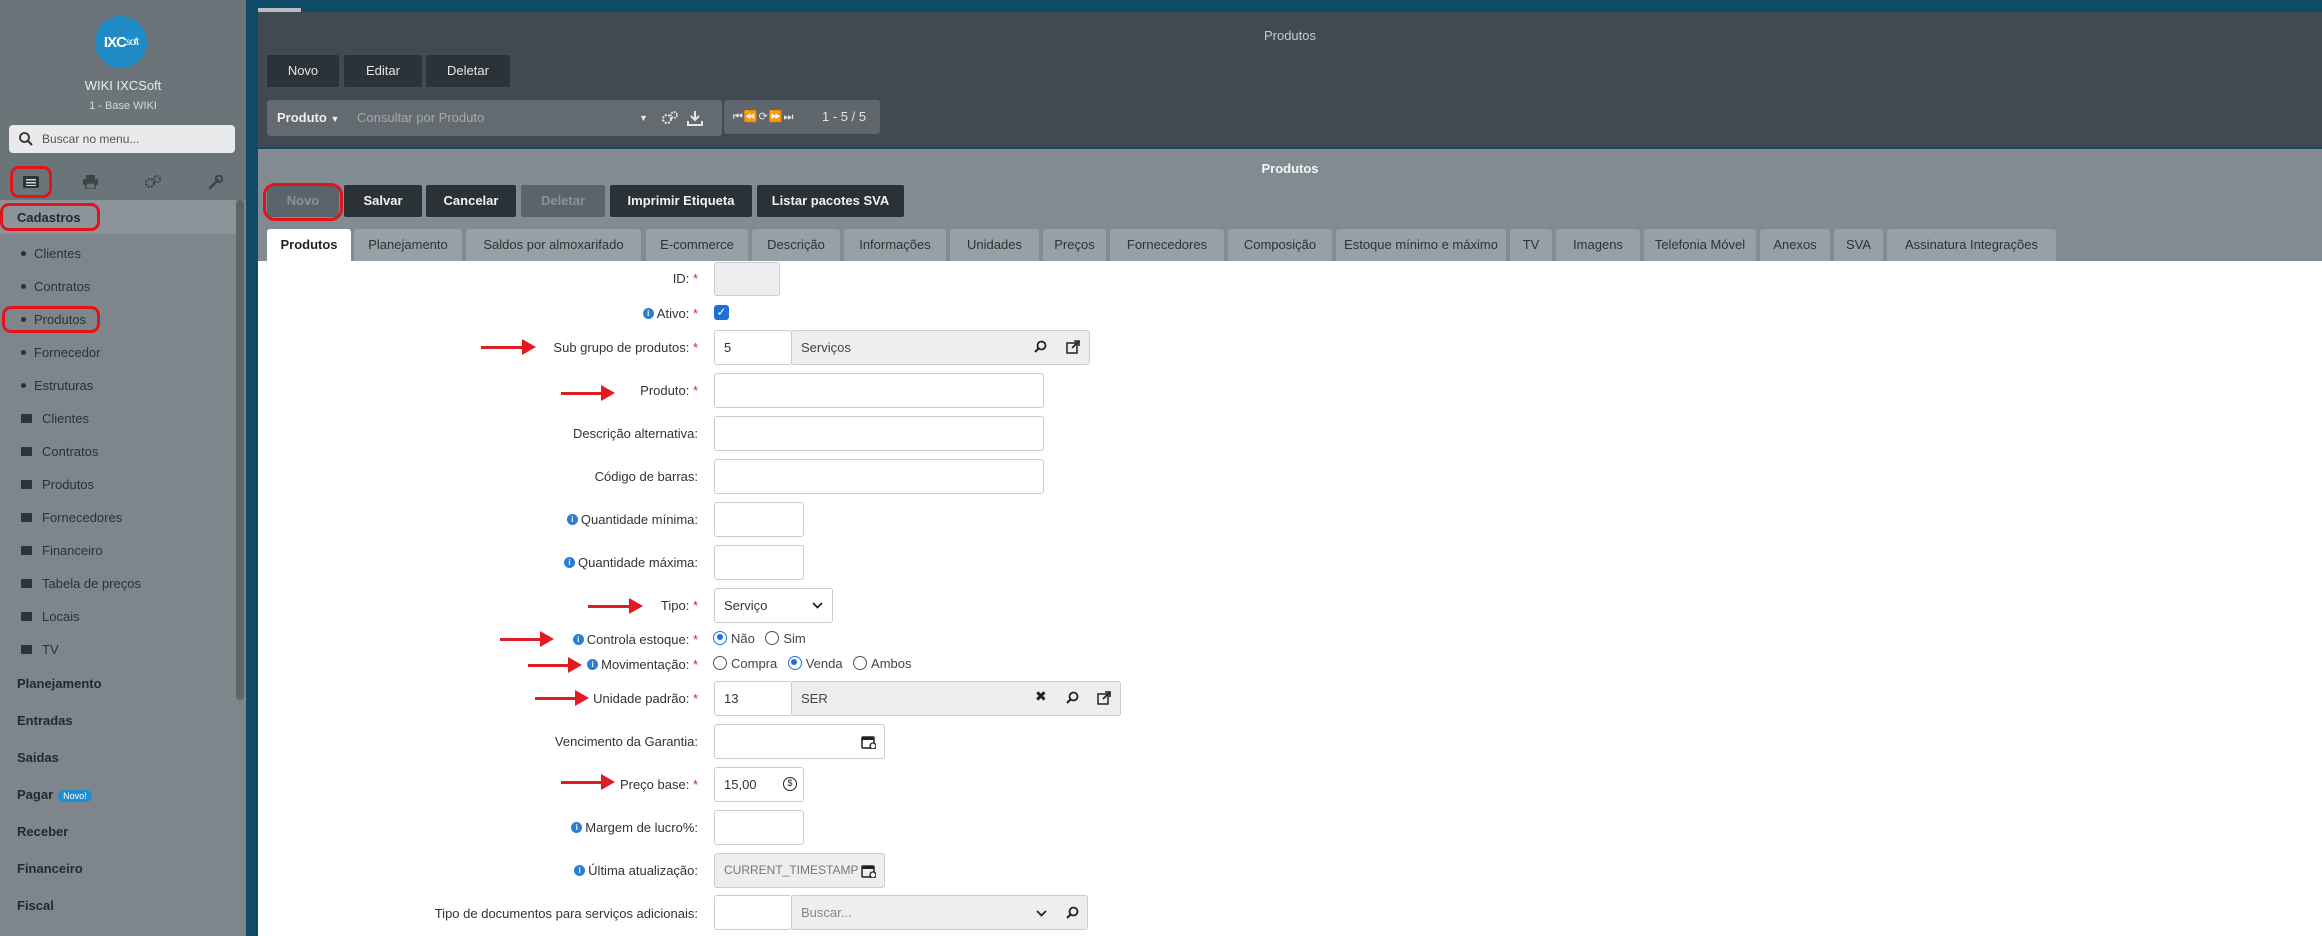  I want to click on tab-composicao: Composição, so click(1280, 245).